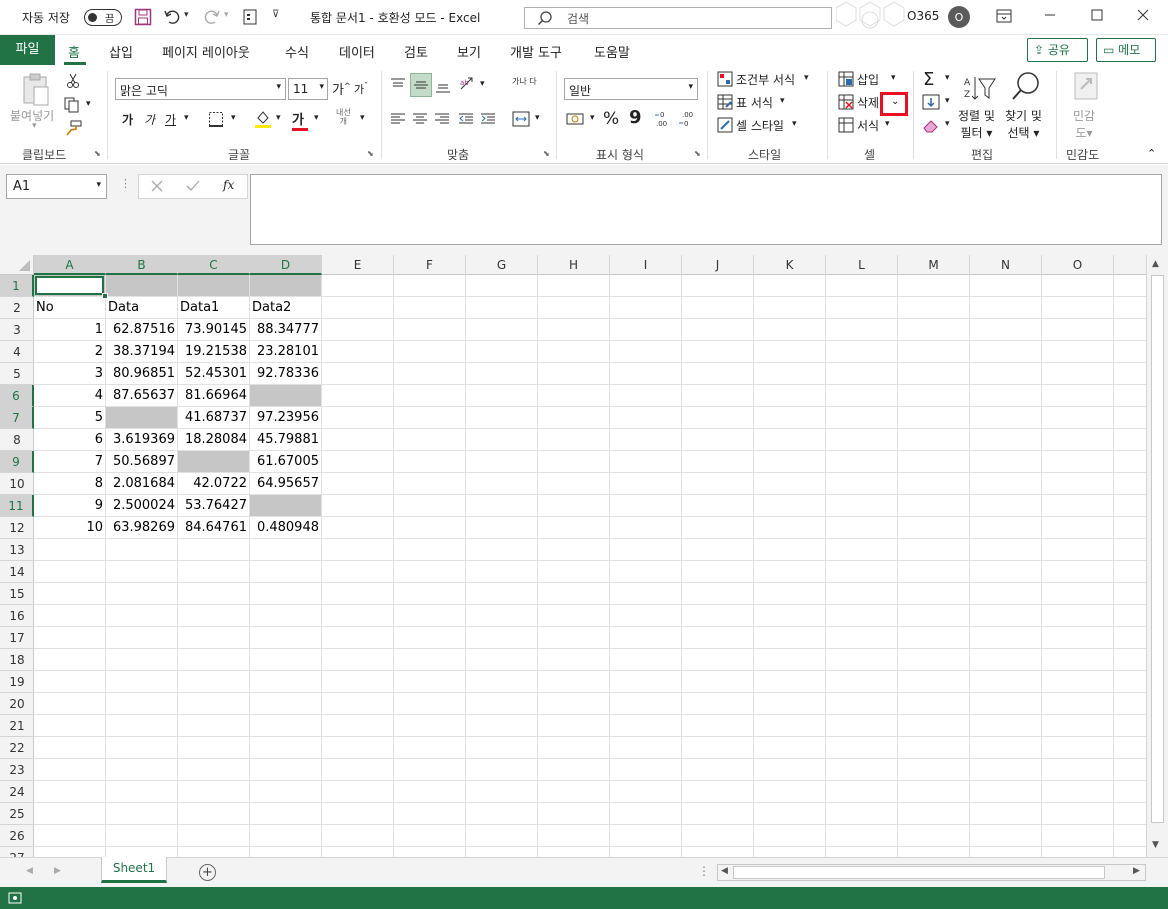 The height and width of the screenshot is (909, 1168). What do you see at coordinates (398, 119) in the screenshot?
I see `align-left-icon` at bounding box center [398, 119].